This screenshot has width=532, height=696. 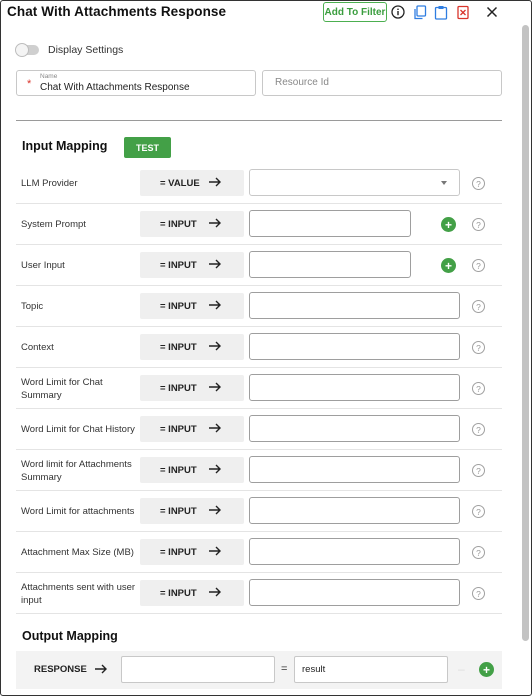 I want to click on mapping-row: LLM Provider = VALUE?, so click(x=259, y=183).